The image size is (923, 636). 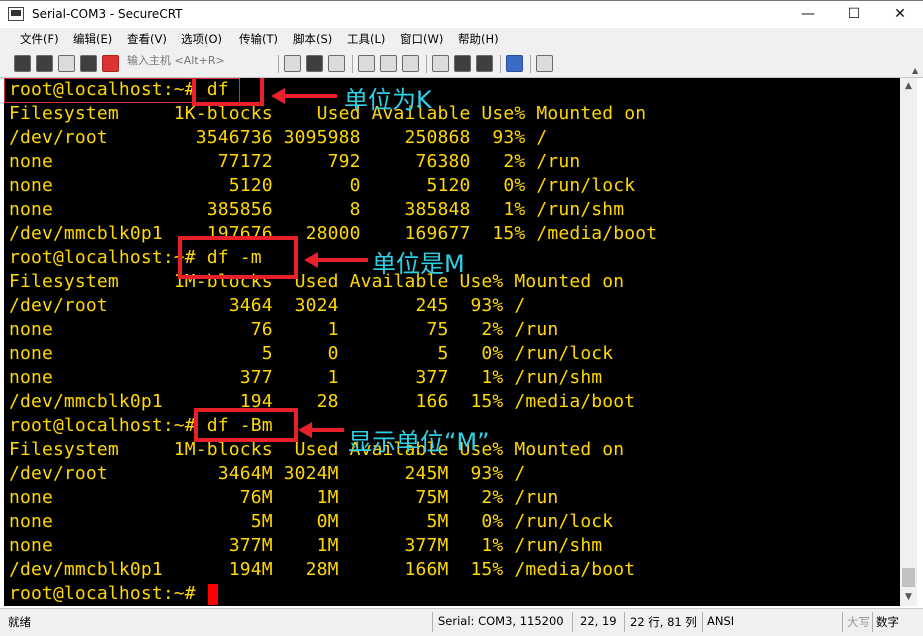 I want to click on session-icon, so click(x=66, y=63).